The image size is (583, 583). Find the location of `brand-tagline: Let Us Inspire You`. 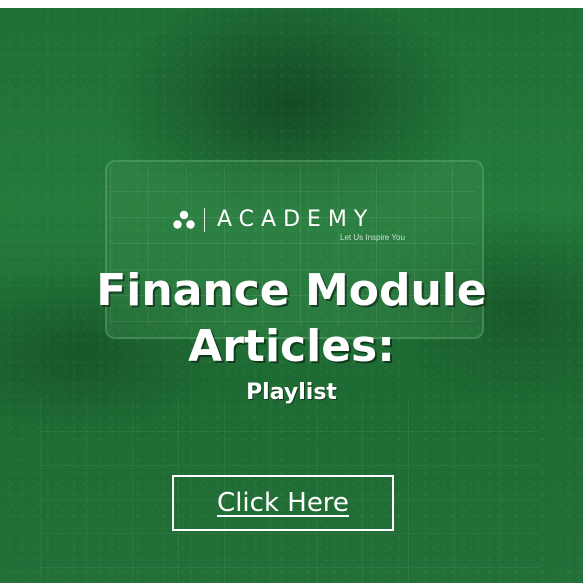

brand-tagline: Let Us Inspire You is located at coordinates (372, 237).